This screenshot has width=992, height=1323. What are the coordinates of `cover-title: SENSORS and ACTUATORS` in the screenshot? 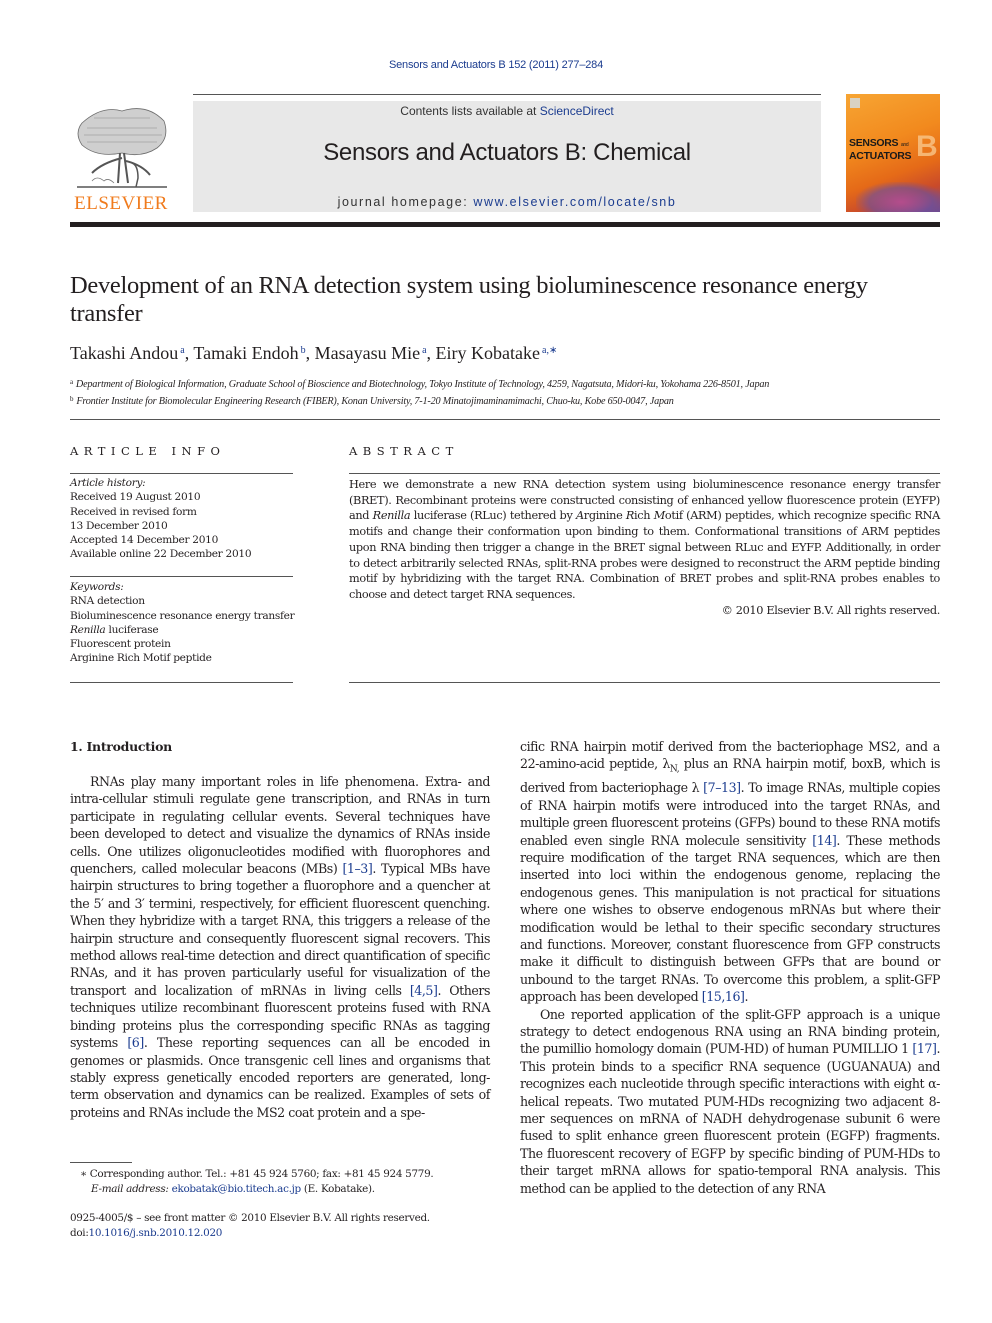 It's located at (880, 149).